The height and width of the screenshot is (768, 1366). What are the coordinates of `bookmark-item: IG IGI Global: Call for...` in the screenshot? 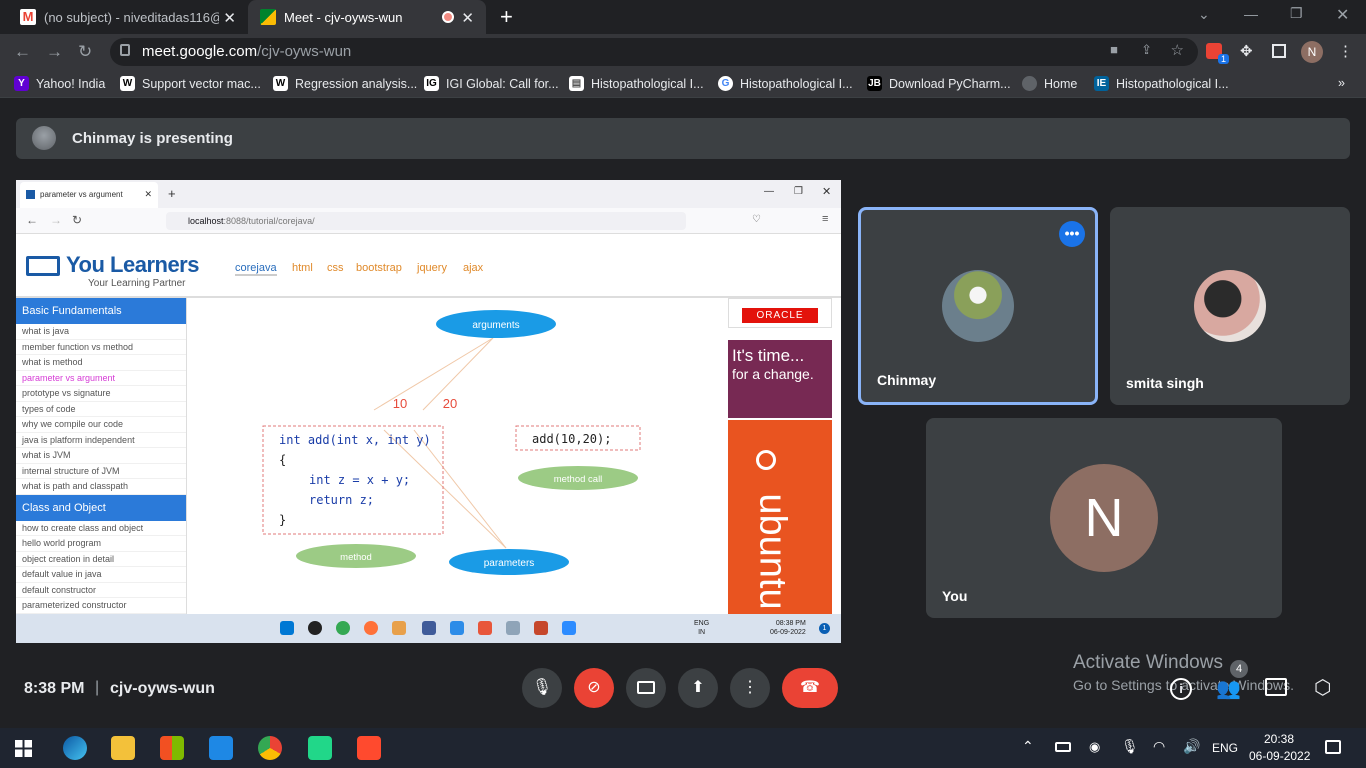 It's located at (491, 83).